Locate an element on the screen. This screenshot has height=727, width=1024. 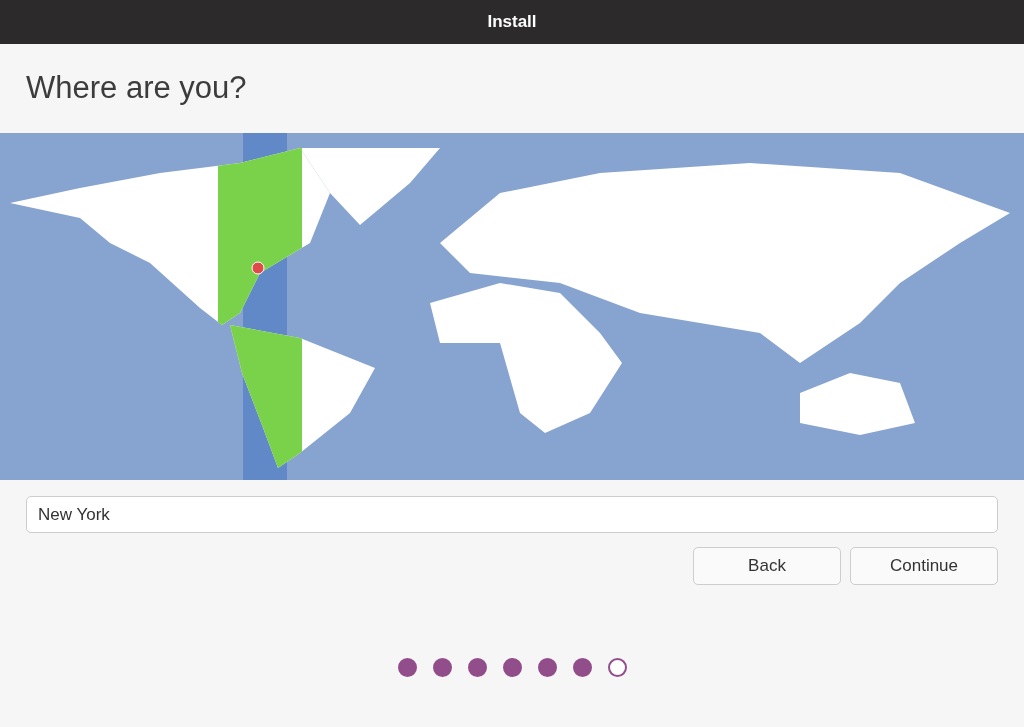
back-button: Back is located at coordinates (767, 566).